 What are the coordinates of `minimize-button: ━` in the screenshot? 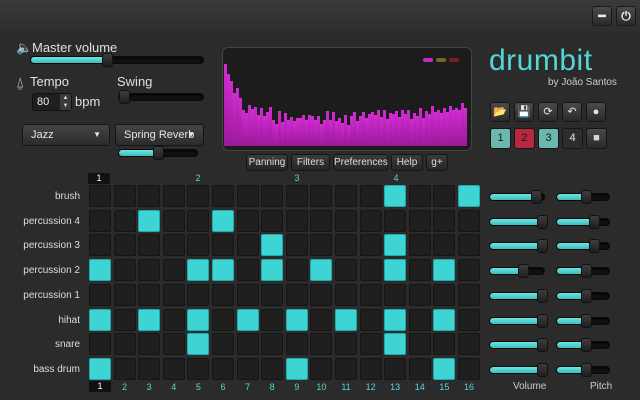 It's located at (602, 16).